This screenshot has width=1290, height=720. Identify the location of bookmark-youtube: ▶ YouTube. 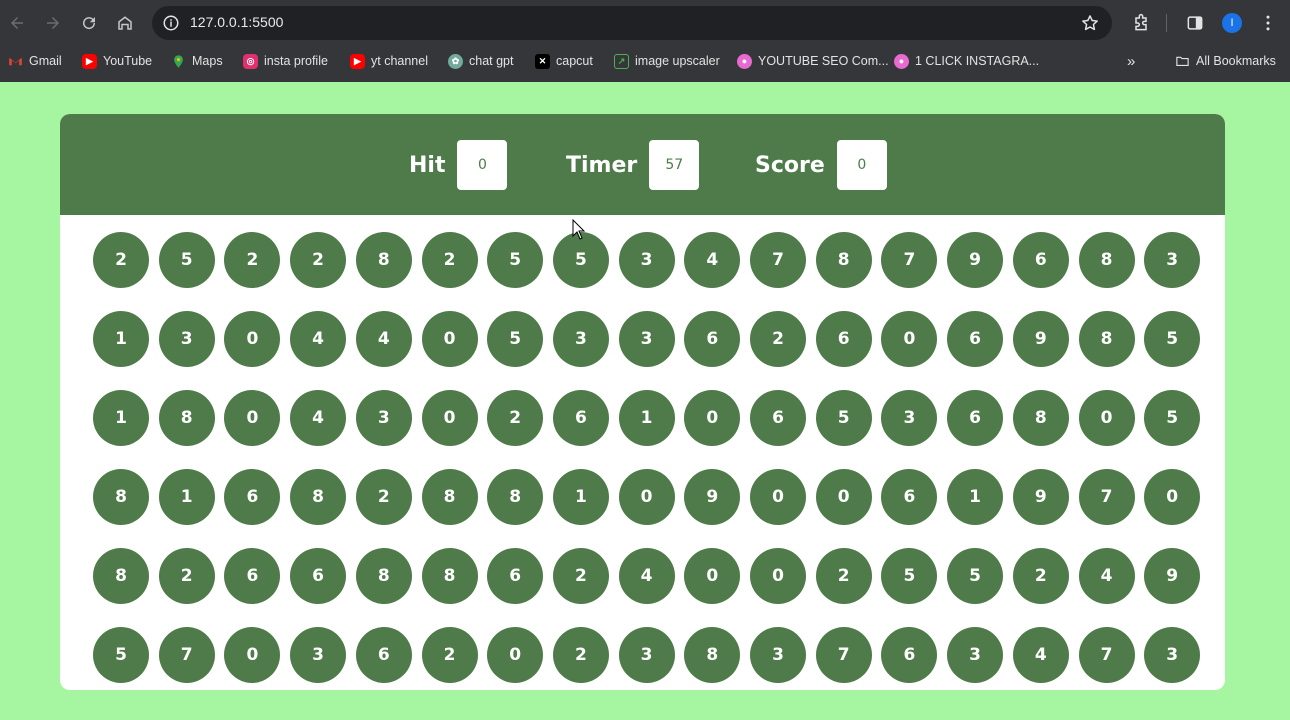
(117, 61).